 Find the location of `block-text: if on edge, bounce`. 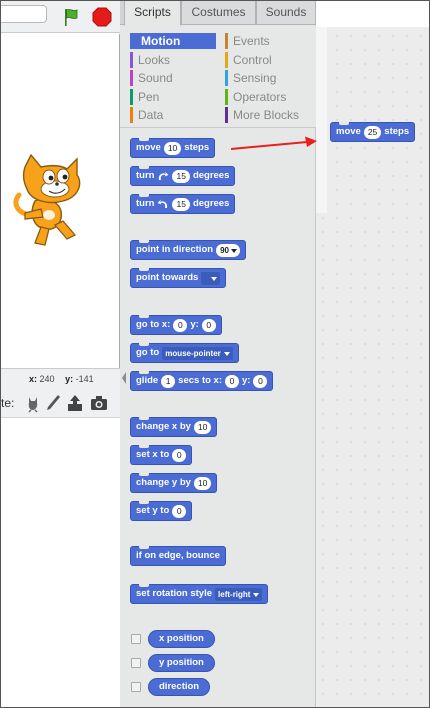

block-text: if on edge, bounce is located at coordinates (178, 555).